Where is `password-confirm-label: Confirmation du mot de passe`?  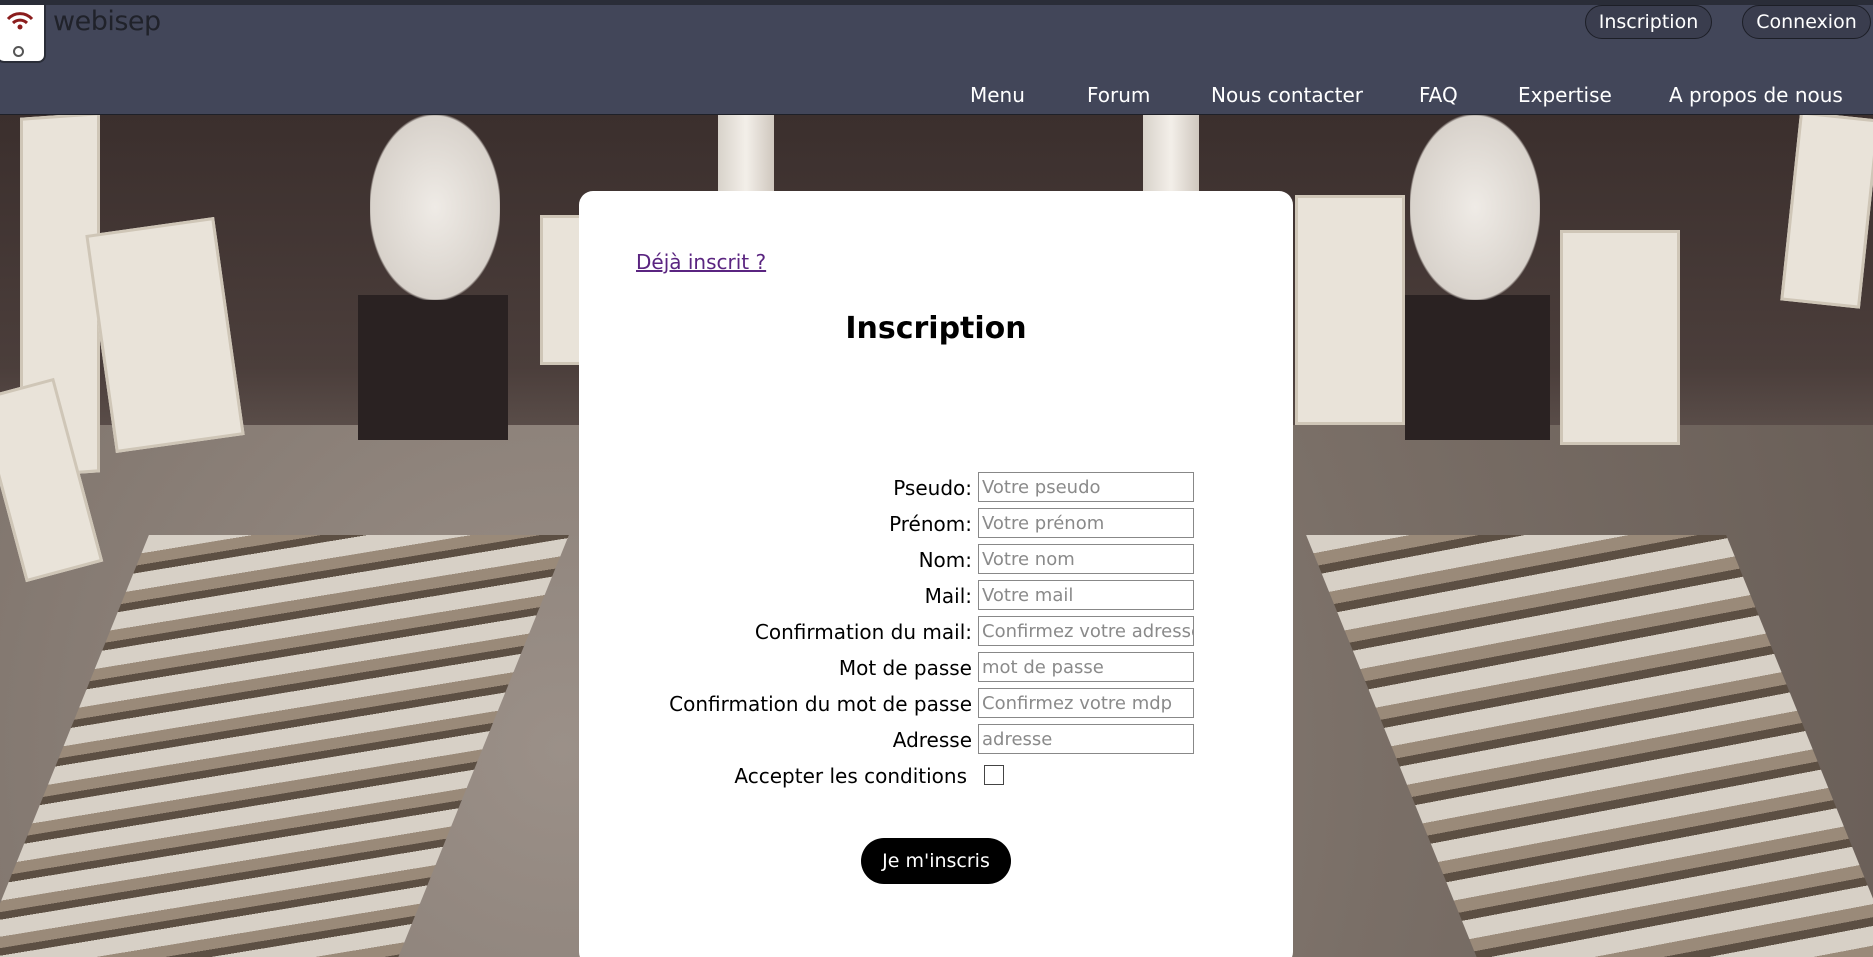 password-confirm-label: Confirmation du mot de passe is located at coordinates (820, 704).